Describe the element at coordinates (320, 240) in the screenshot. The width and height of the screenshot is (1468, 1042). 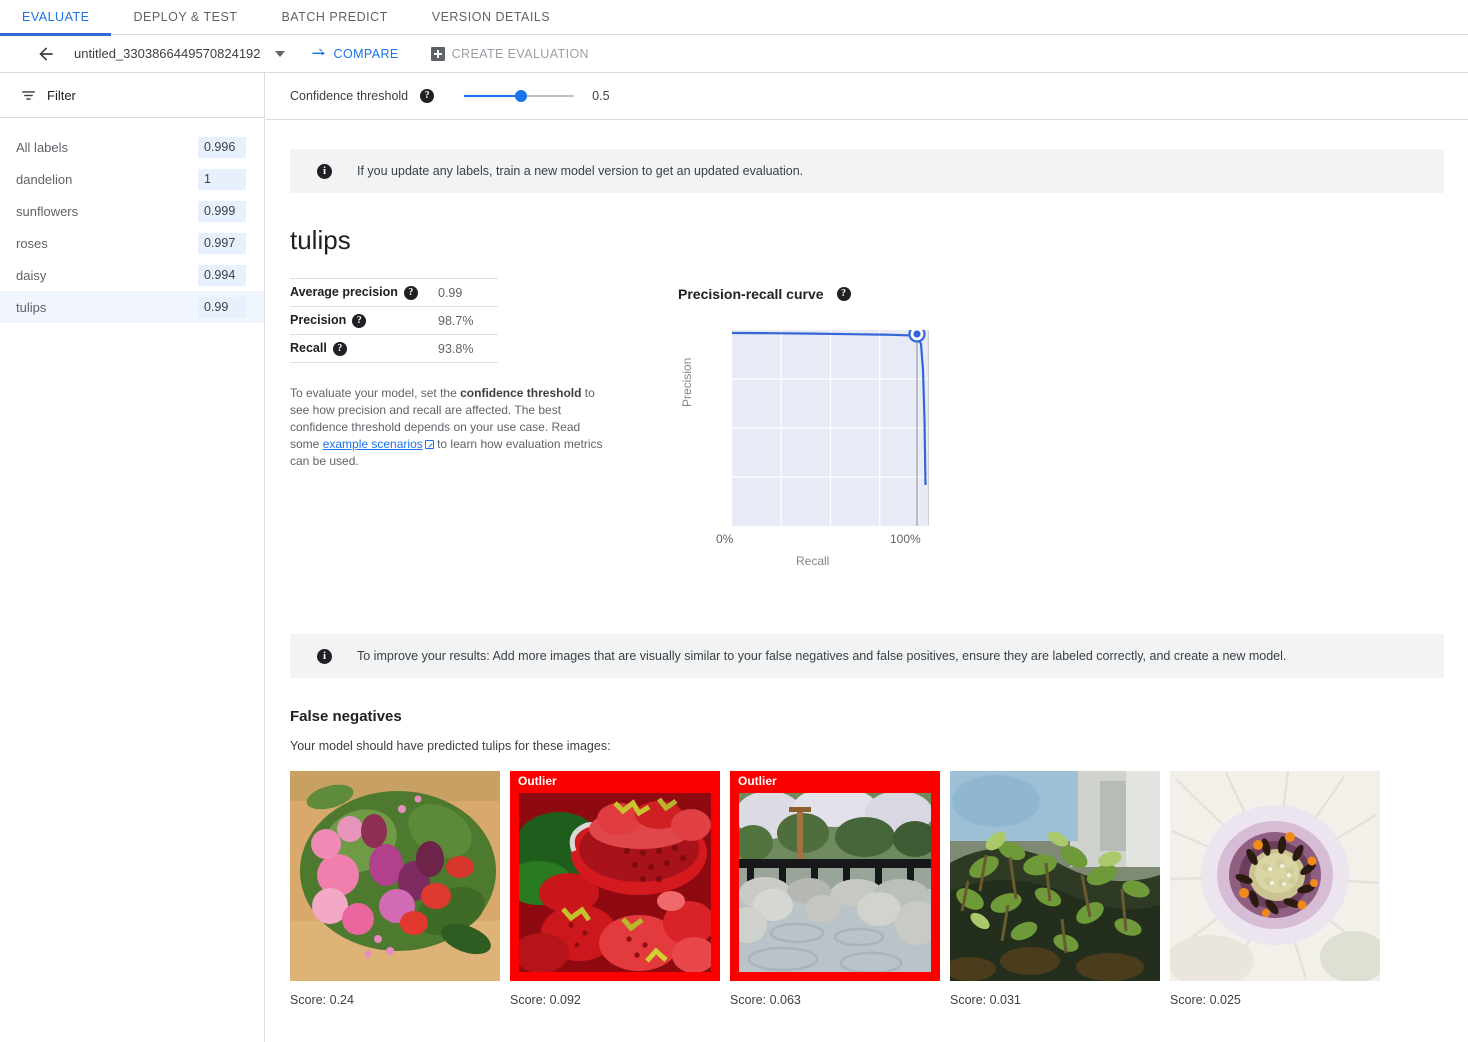
I see `page-title: tulips` at that location.